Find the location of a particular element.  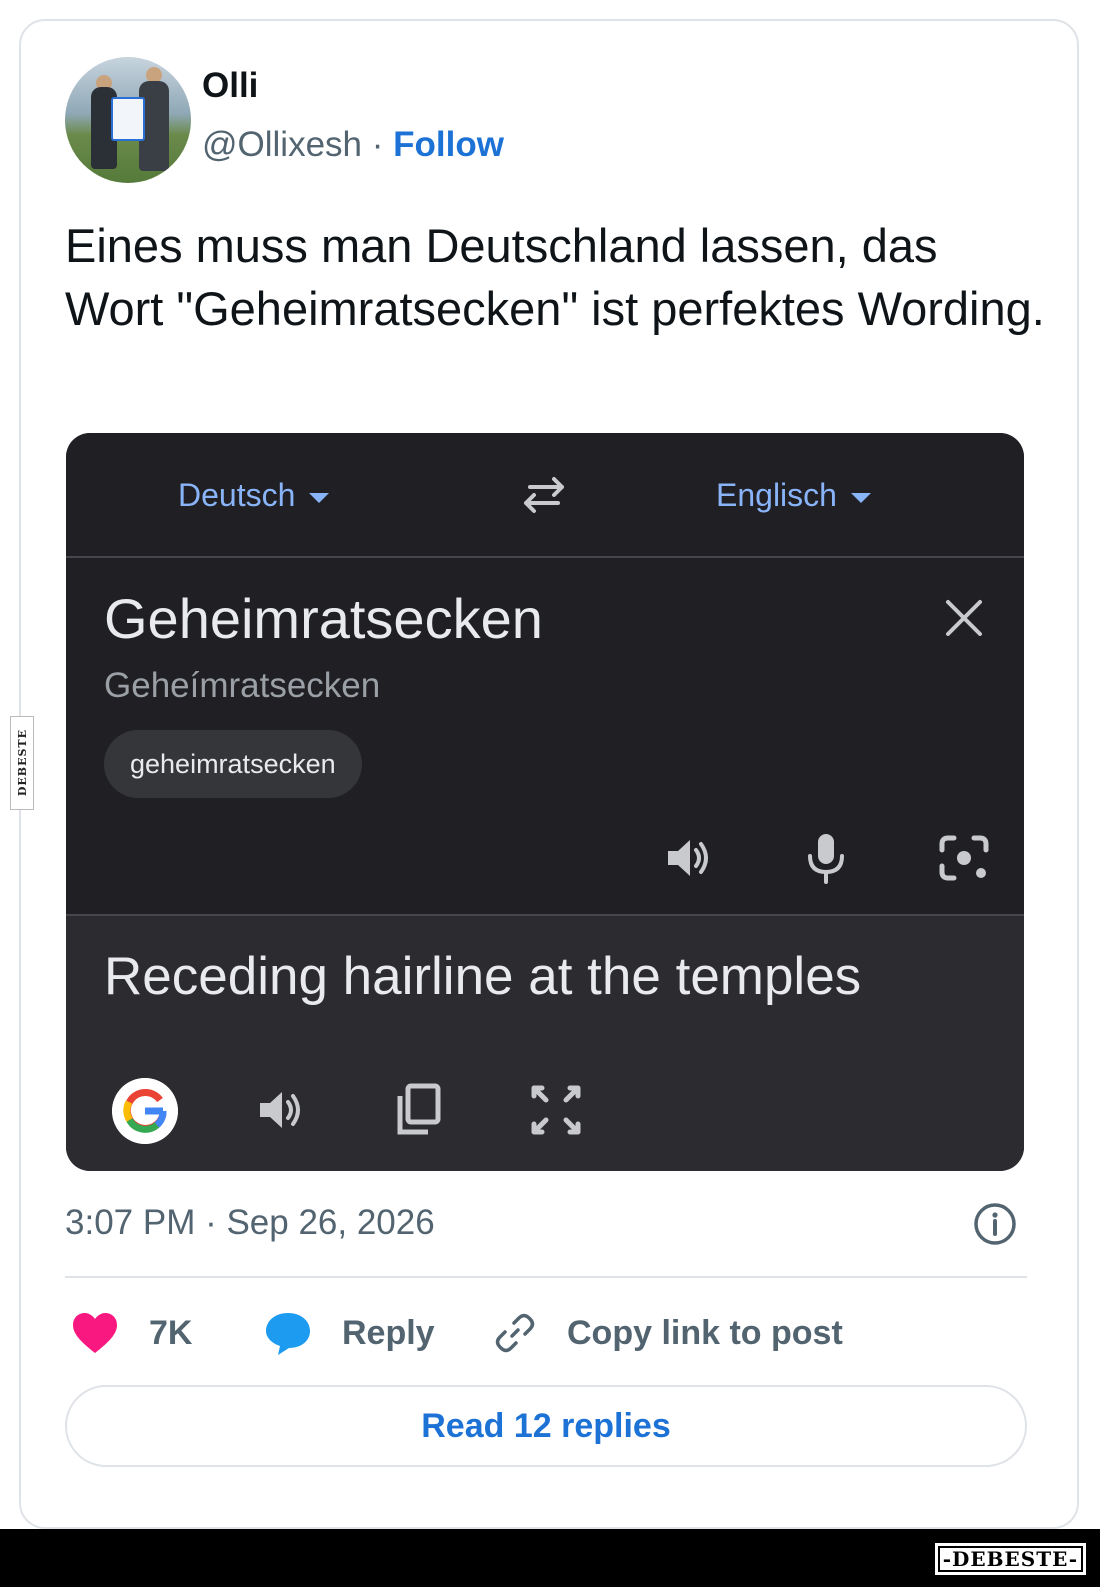

author-name: Olli is located at coordinates (230, 86).